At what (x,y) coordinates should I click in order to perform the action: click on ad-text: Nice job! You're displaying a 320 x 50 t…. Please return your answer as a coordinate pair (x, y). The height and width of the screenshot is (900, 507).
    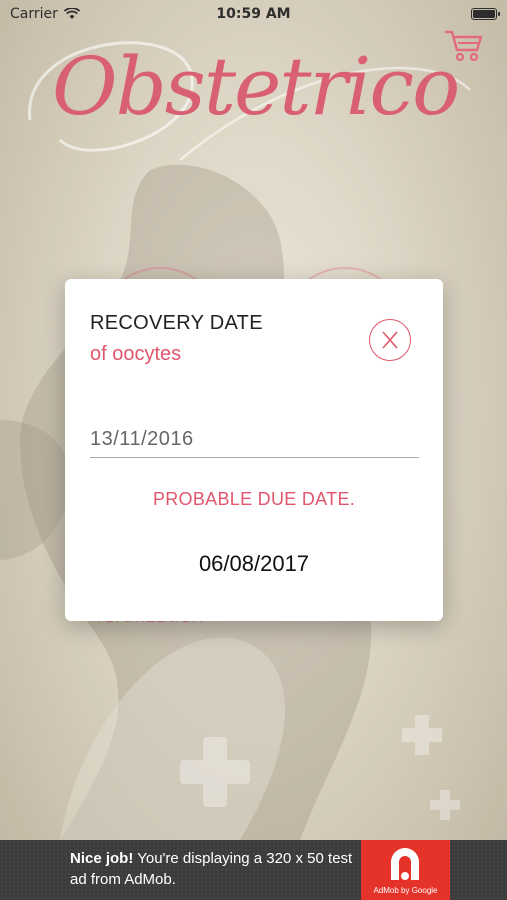
    Looking at the image, I should click on (215, 869).